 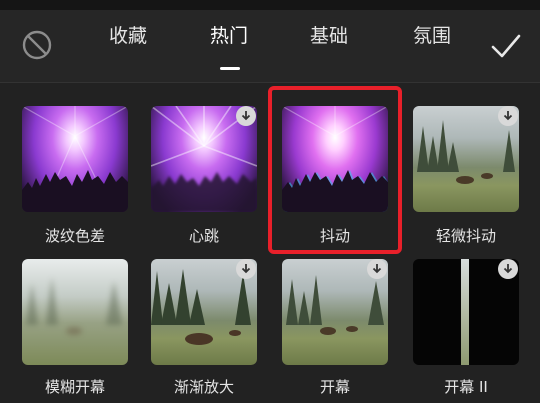 What do you see at coordinates (75, 312) in the screenshot?
I see `effect-thumb-blur-open` at bounding box center [75, 312].